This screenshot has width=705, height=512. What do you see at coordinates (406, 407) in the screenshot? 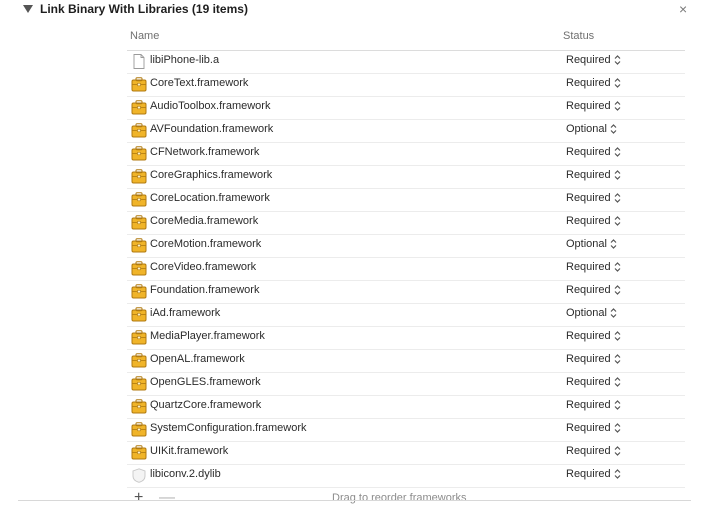
I see `table-row: QuartzCore.framework Required` at bounding box center [406, 407].